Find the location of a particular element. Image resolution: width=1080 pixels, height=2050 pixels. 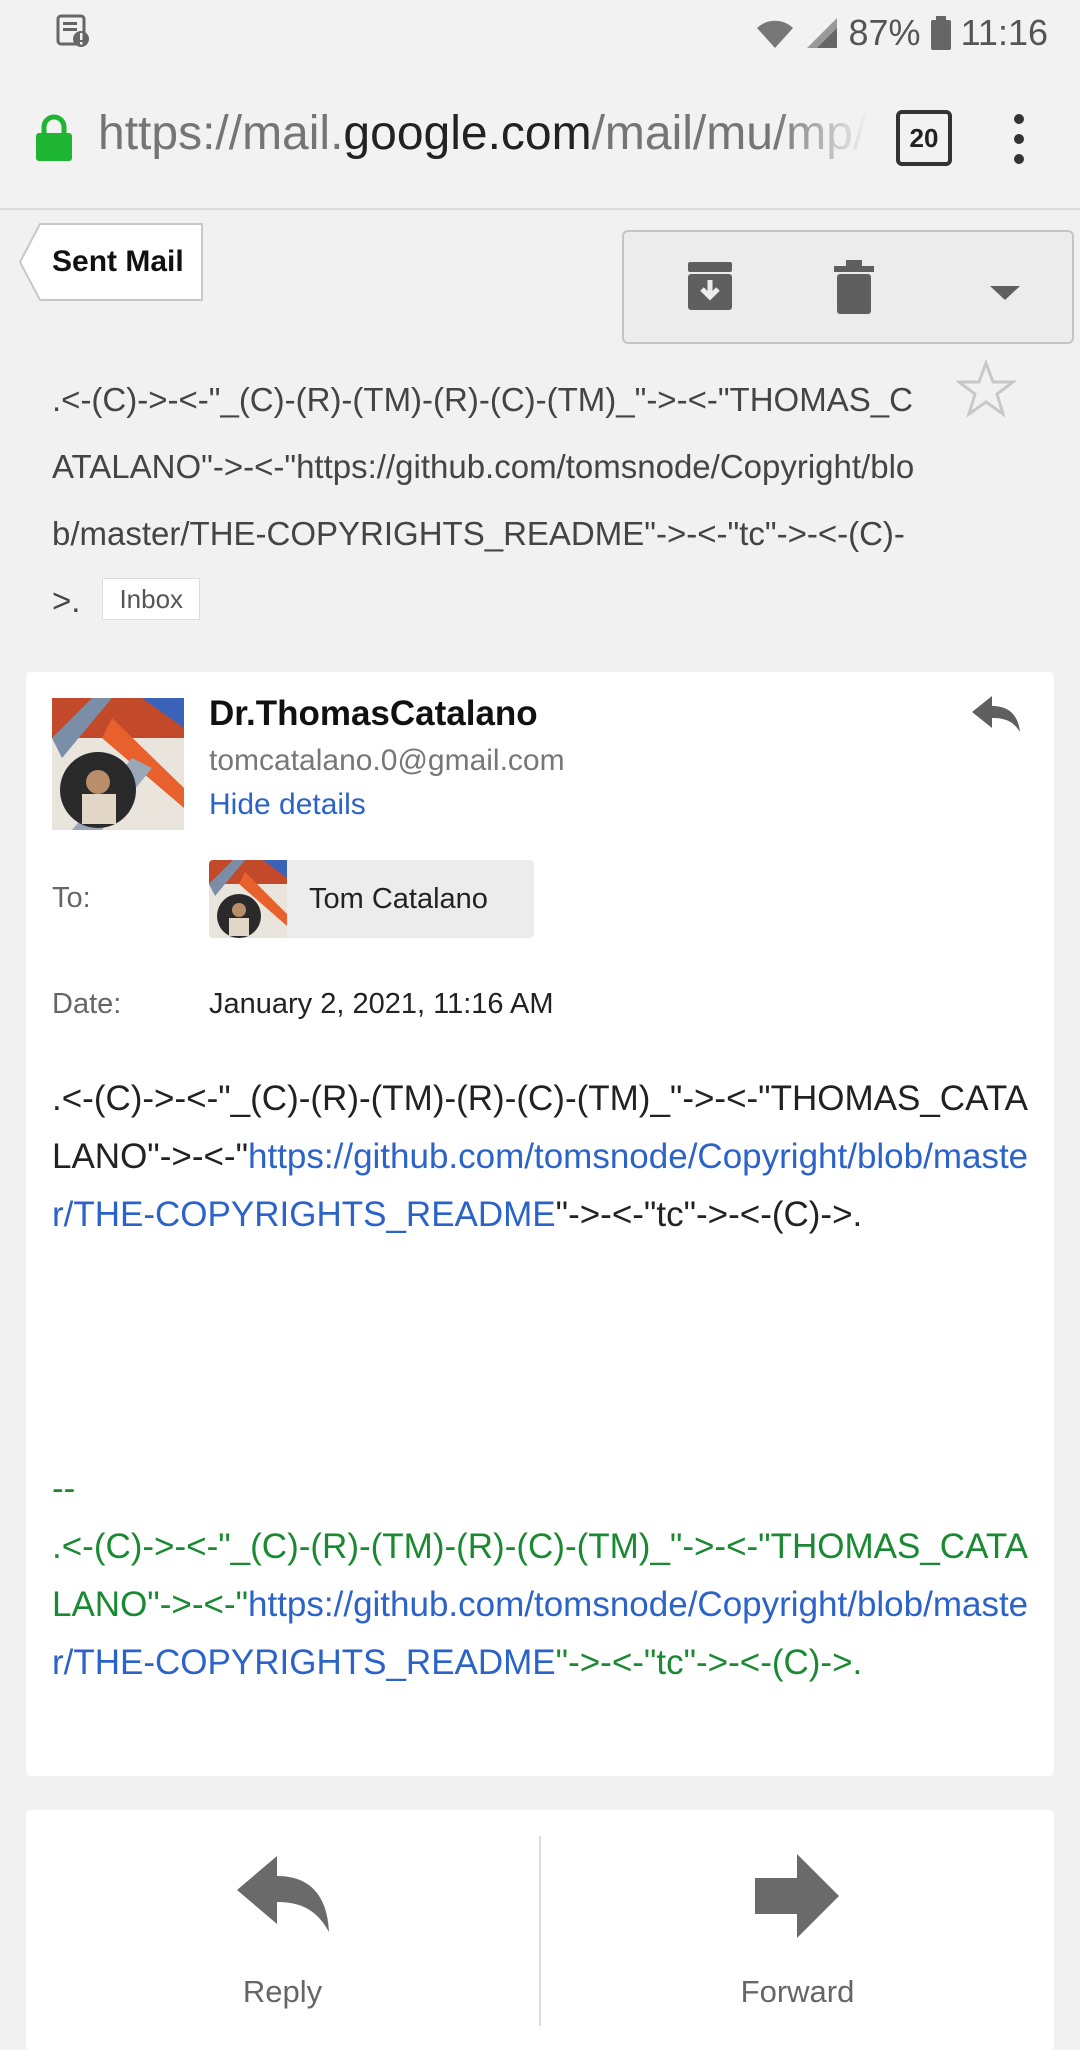

url-host: google.com is located at coordinates (467, 133).